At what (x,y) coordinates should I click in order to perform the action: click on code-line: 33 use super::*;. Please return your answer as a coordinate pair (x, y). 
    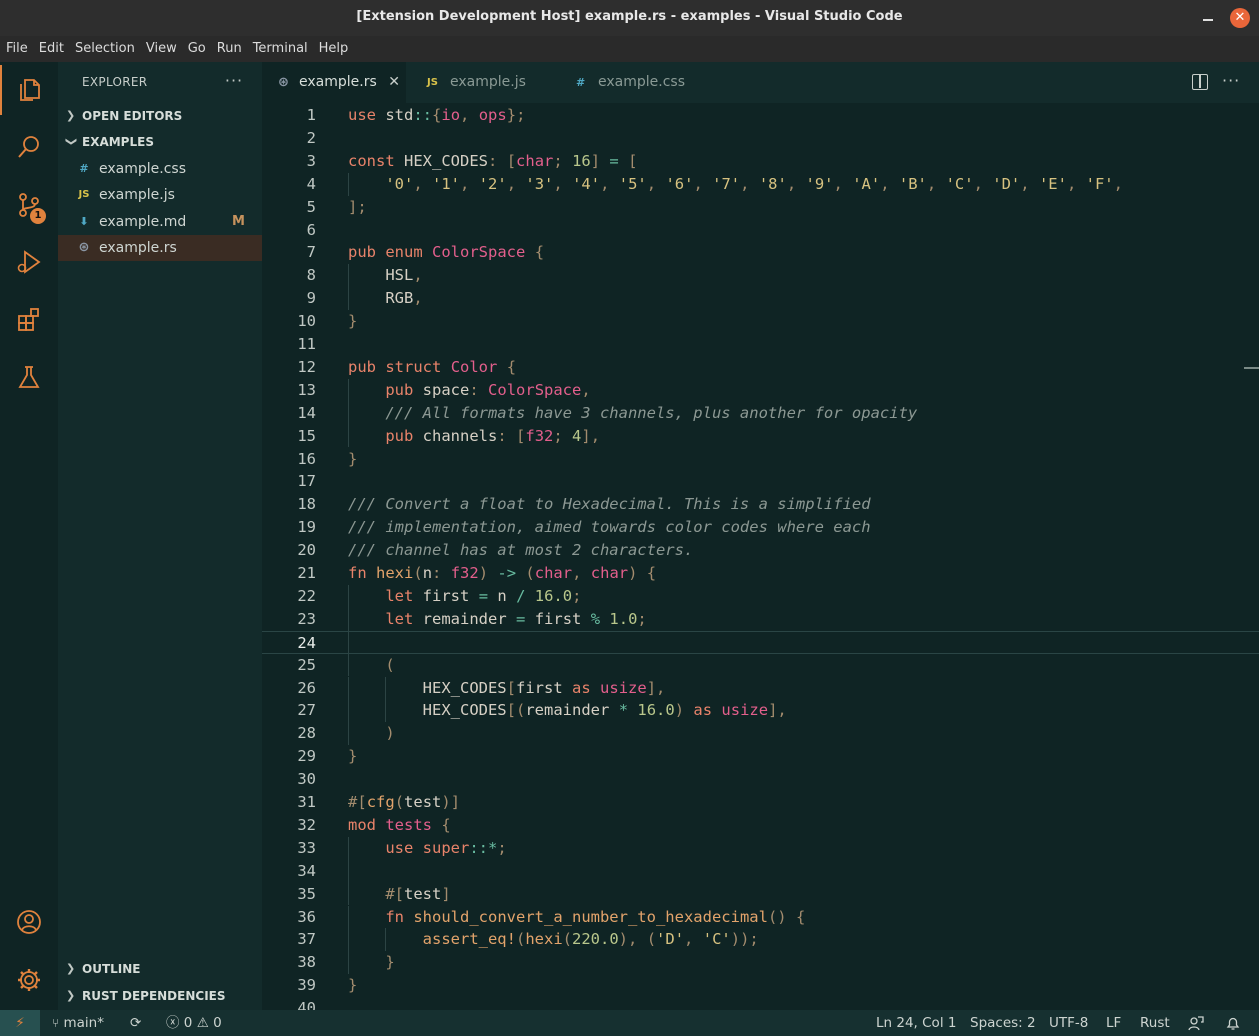
    Looking at the image, I should click on (760, 848).